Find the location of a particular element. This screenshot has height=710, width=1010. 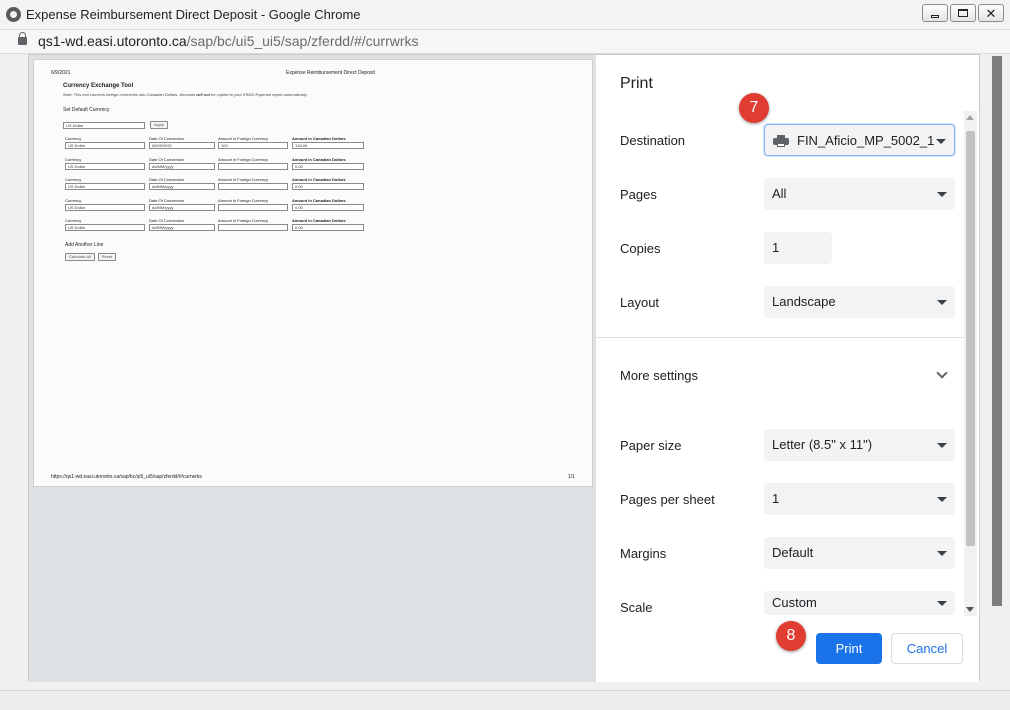

preview-cell-cad: 128.06 is located at coordinates (328, 145).